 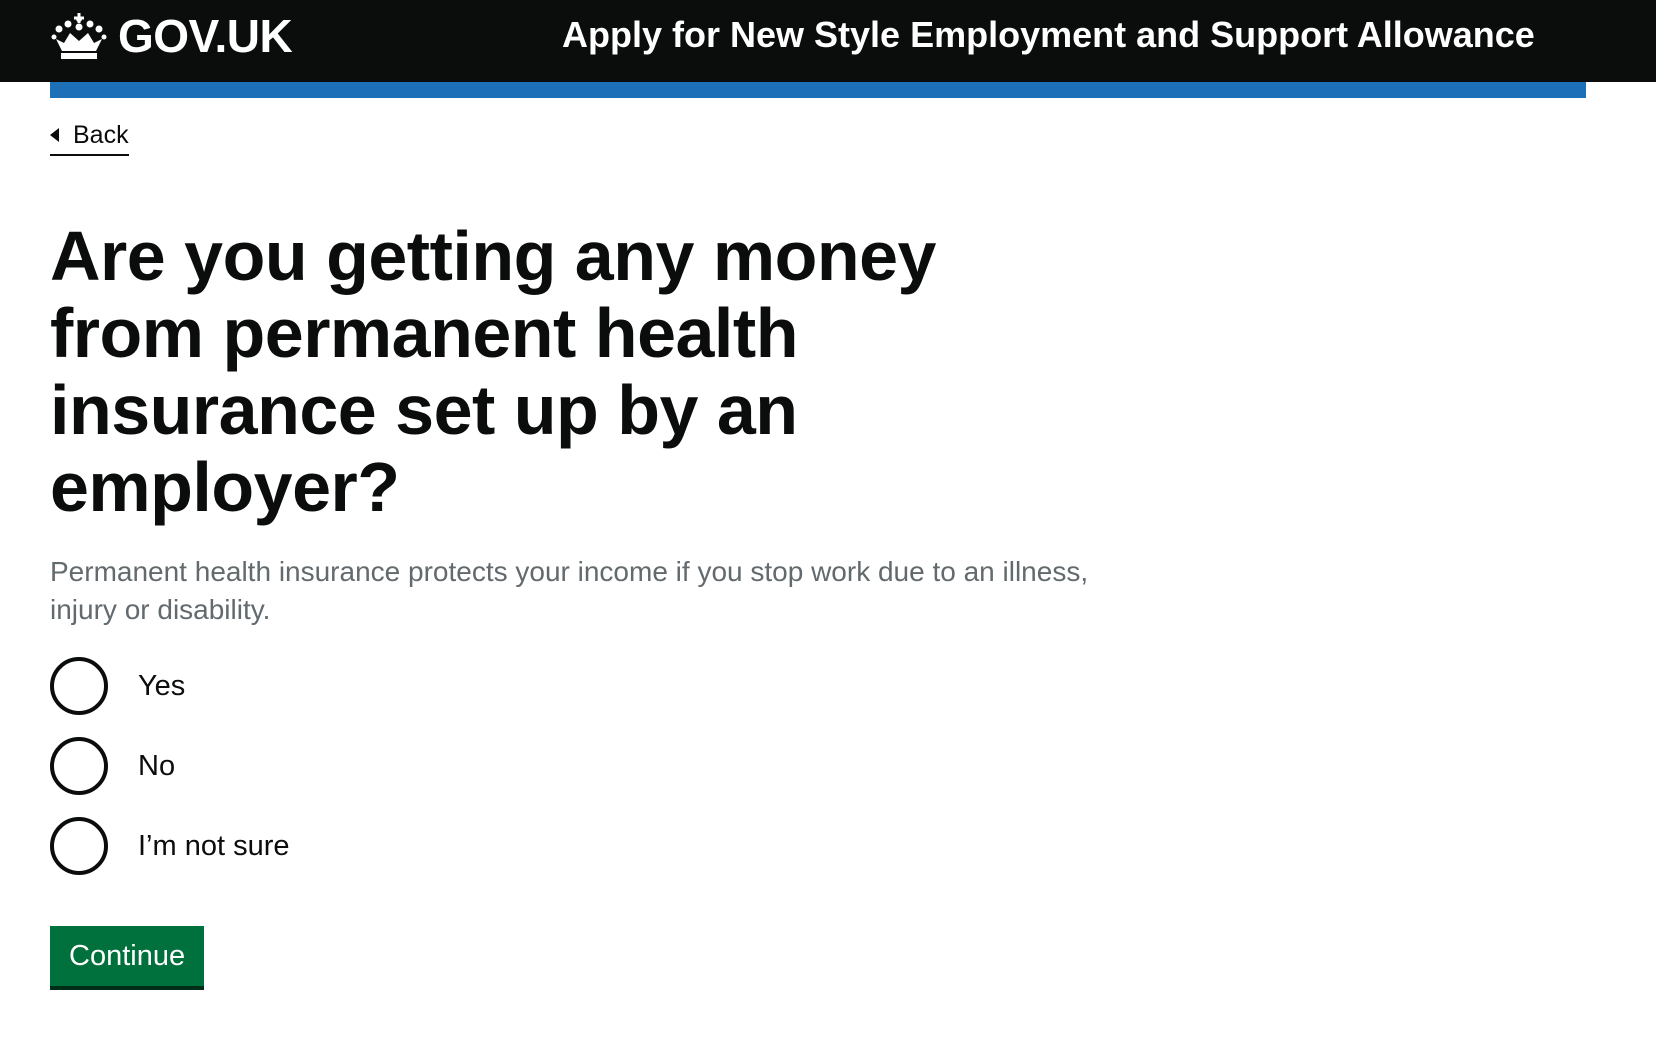 I want to click on radio-option-no: No, so click(x=170, y=766).